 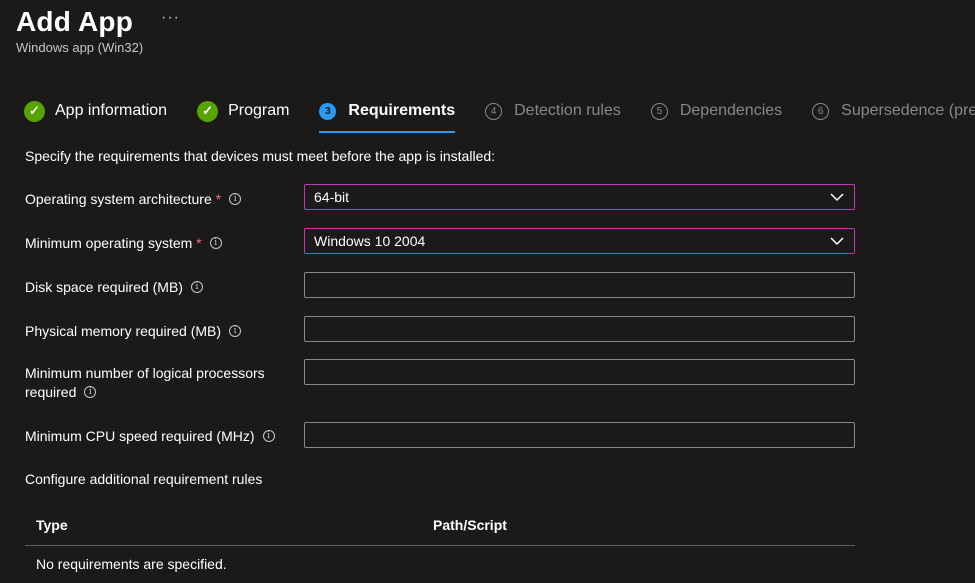 What do you see at coordinates (170, 18) in the screenshot?
I see `more-options-icon: ···` at bounding box center [170, 18].